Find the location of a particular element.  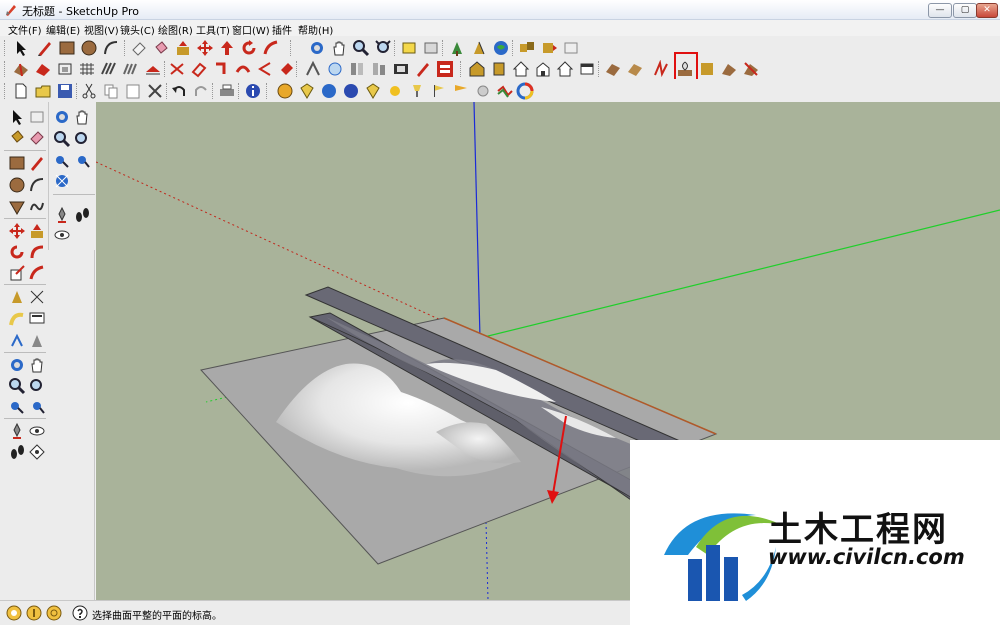

geo-location-icon is located at coordinates (501, 48).